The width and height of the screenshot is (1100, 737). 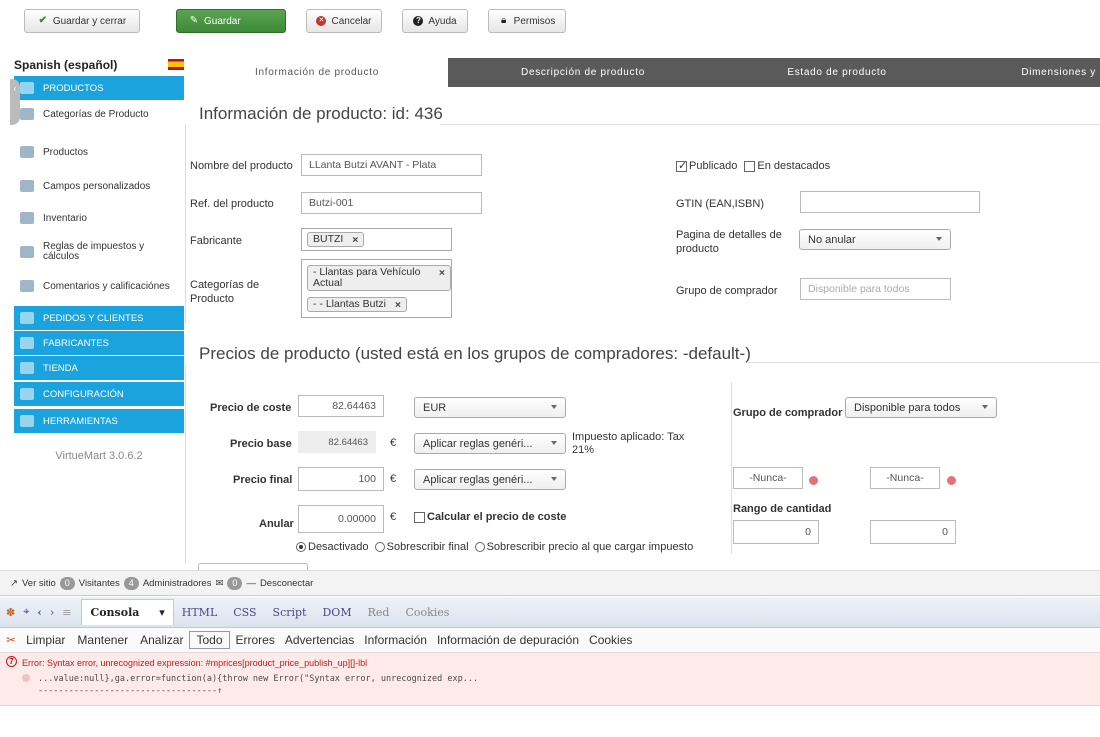 I want to click on radio-override-final, so click(x=379, y=547).